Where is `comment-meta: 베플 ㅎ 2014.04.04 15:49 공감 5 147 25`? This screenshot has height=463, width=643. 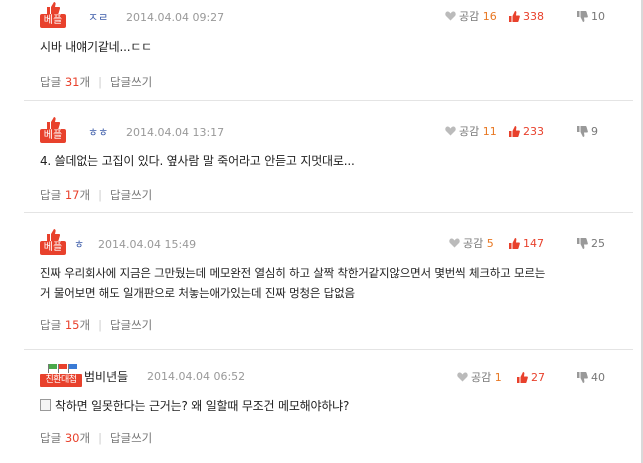 comment-meta: 베플 ㅎ 2014.04.04 15:49 공감 5 147 25 is located at coordinates (327, 242).